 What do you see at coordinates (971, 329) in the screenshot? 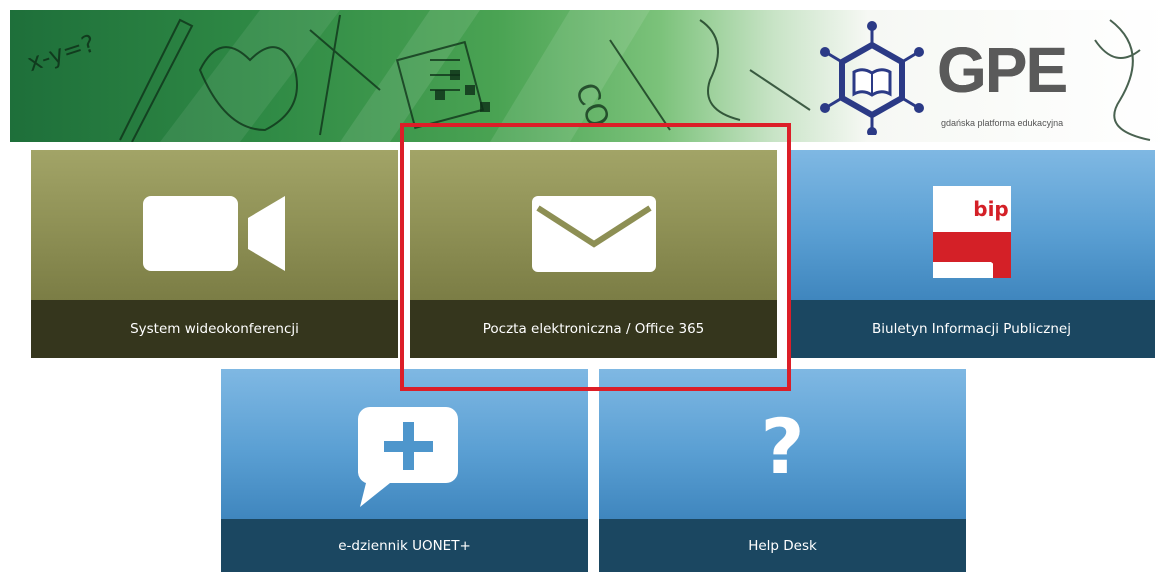
I see `tile-label: Biuletyn Informacji Publicznej` at bounding box center [971, 329].